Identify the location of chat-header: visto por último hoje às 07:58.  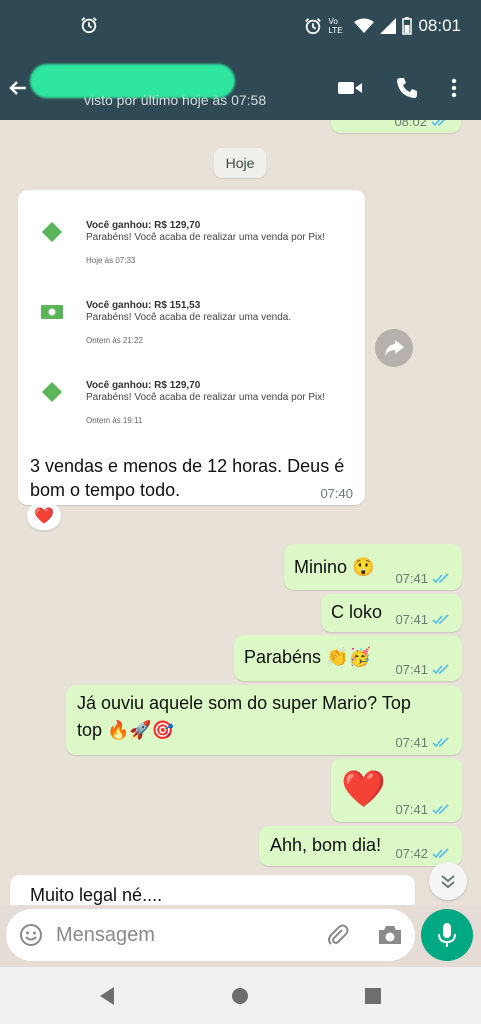
(240, 88).